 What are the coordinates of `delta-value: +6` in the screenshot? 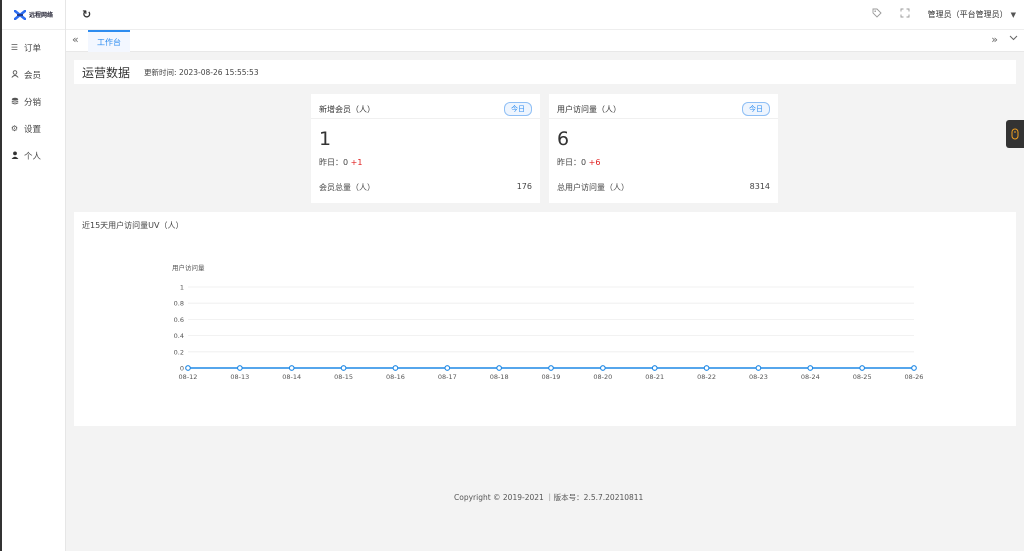 It's located at (594, 162).